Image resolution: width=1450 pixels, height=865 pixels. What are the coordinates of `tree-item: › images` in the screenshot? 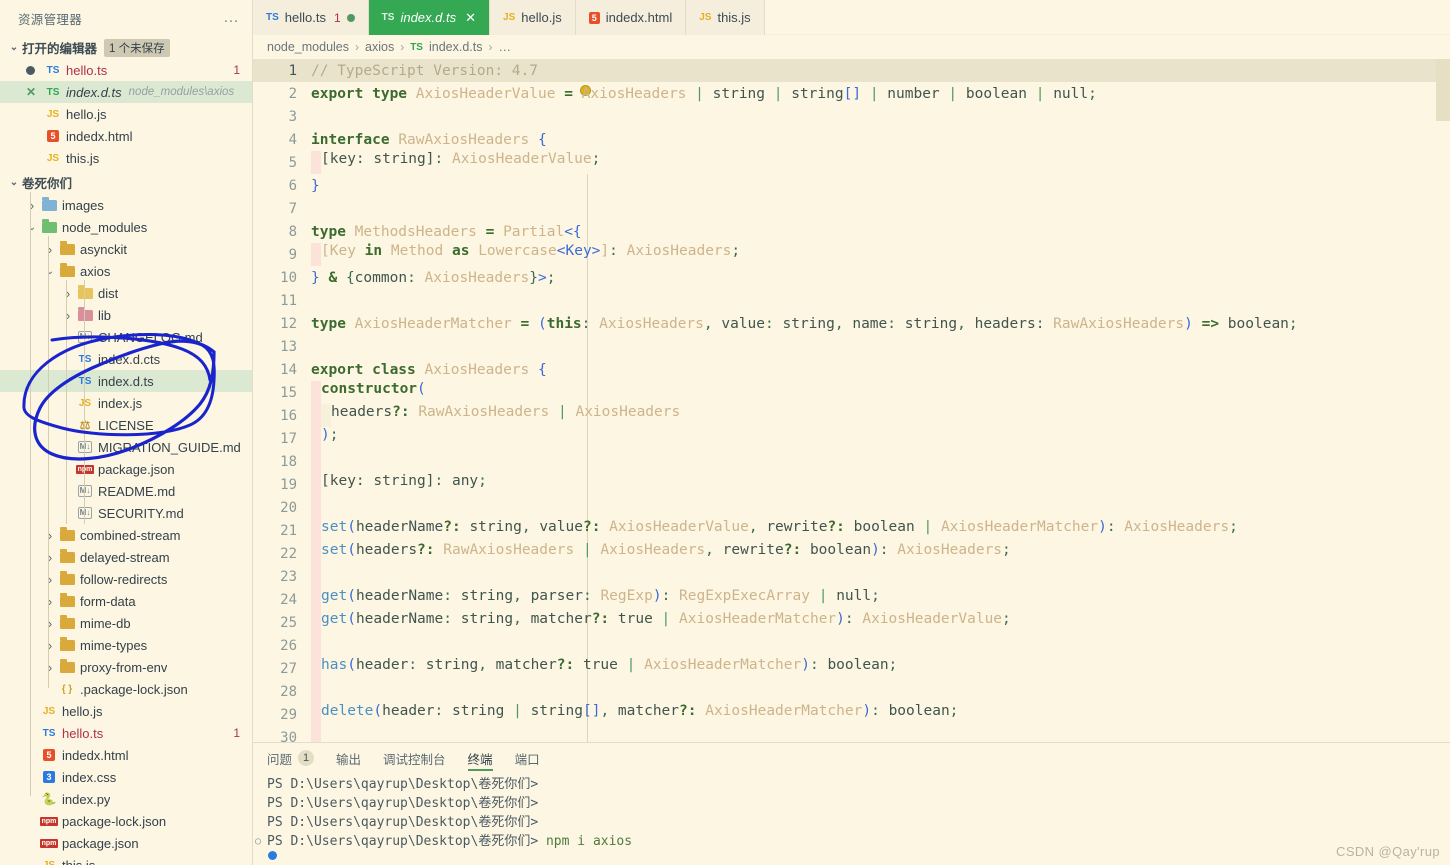 It's located at (126, 205).